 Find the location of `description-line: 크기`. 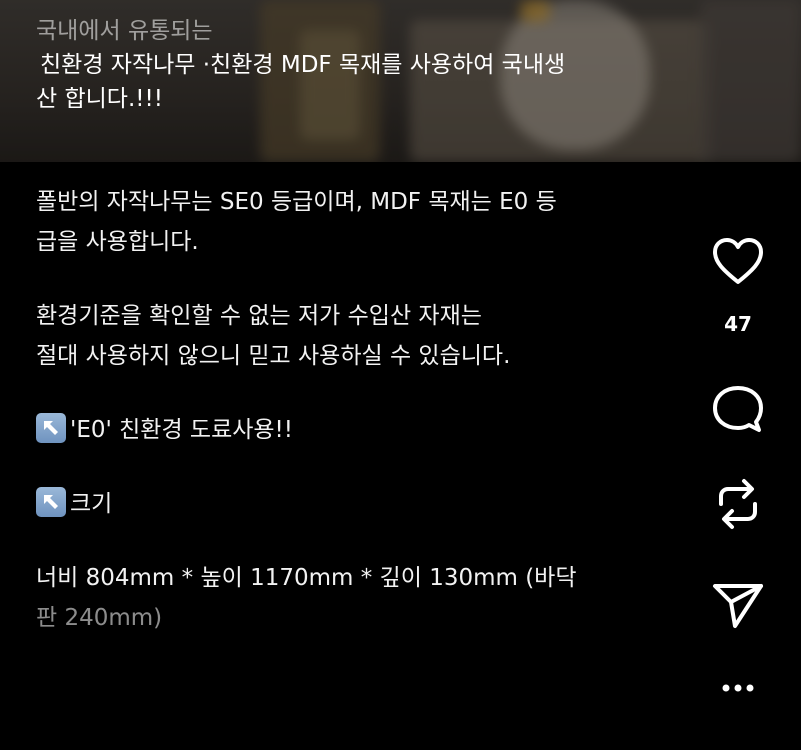

description-line: 크기 is located at coordinates (366, 504).